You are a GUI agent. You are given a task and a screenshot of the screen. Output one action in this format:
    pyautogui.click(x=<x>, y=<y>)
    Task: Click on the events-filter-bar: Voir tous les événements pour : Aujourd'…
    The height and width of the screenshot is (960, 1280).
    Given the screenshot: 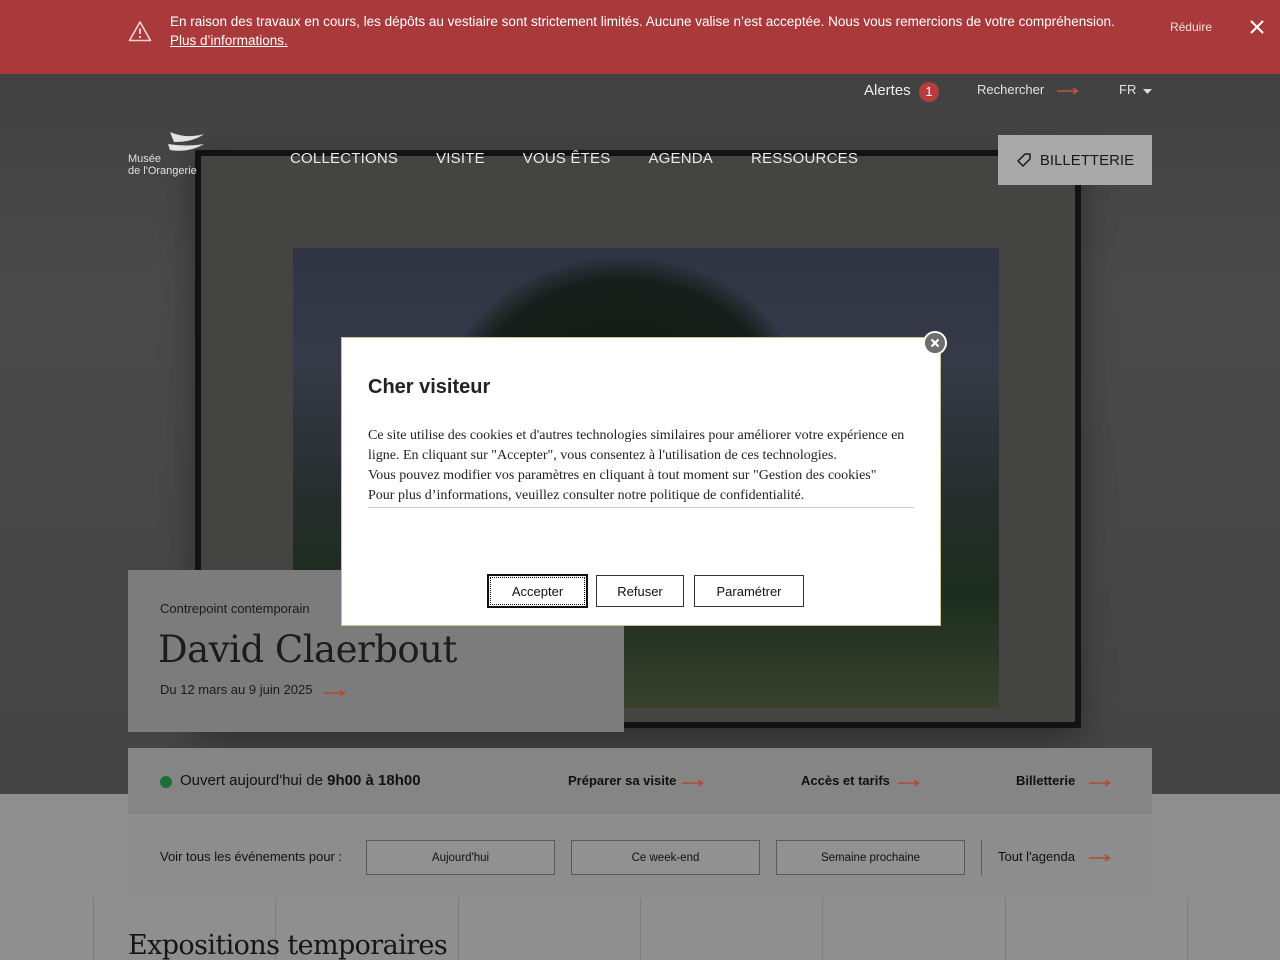 What is the action you would take?
    pyautogui.click(x=640, y=857)
    